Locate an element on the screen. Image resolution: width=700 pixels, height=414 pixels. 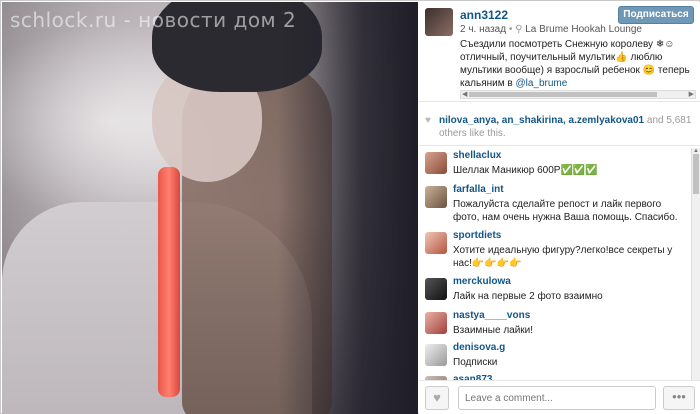
post-time: 2 ч. назад is located at coordinates (483, 29).